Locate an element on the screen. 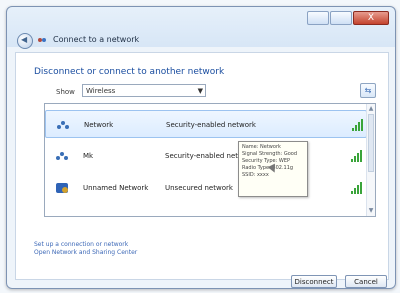 Image resolution: width=400 pixels, height=293 pixels. disconnect-button: Disconnect is located at coordinates (314, 281).